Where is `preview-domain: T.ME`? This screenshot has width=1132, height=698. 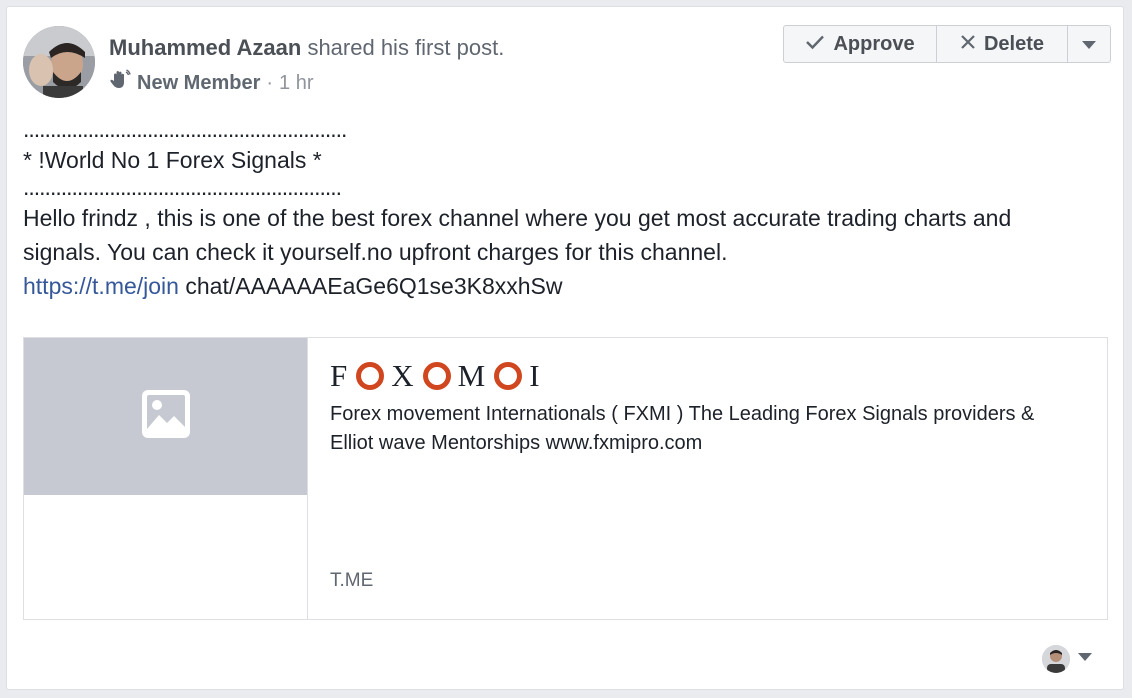 preview-domain: T.ME is located at coordinates (352, 580).